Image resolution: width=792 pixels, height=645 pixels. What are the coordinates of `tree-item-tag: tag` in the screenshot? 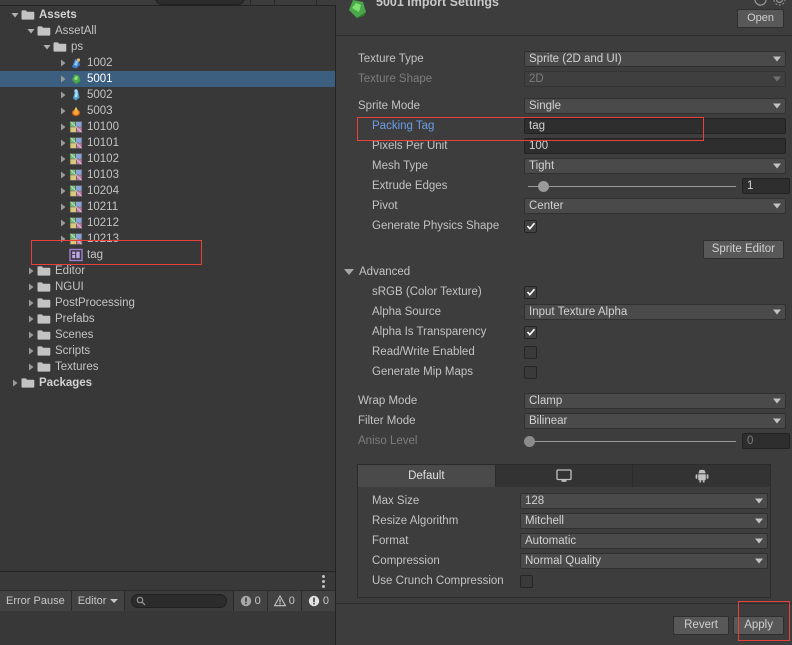 It's located at (167, 255).